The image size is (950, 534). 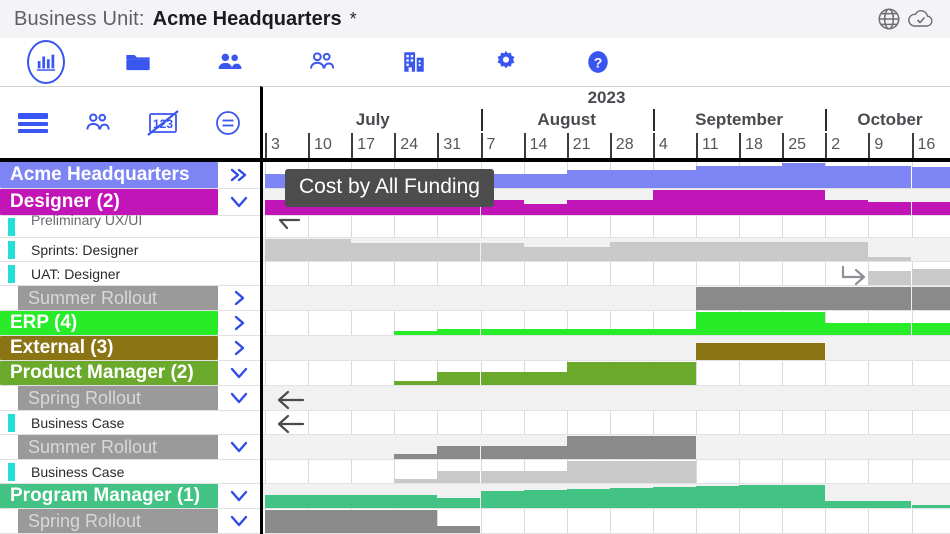 I want to click on row-label-acme-headquarters: Acme Headquarters, so click(x=130, y=175).